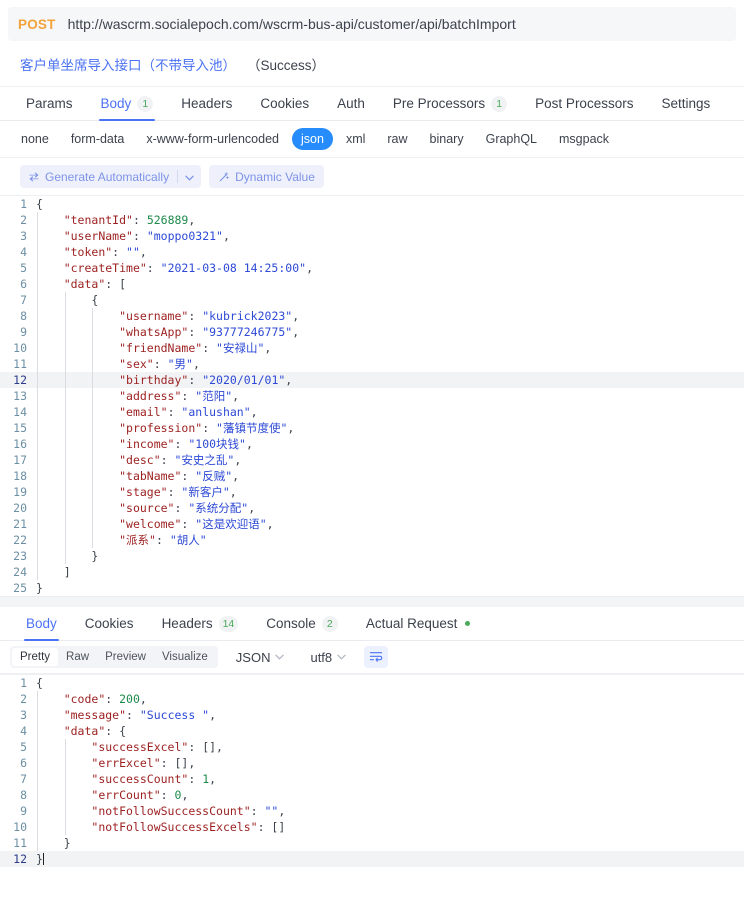 This screenshot has height=924, width=744. What do you see at coordinates (260, 657) in the screenshot?
I see `response-format-select: JSON` at bounding box center [260, 657].